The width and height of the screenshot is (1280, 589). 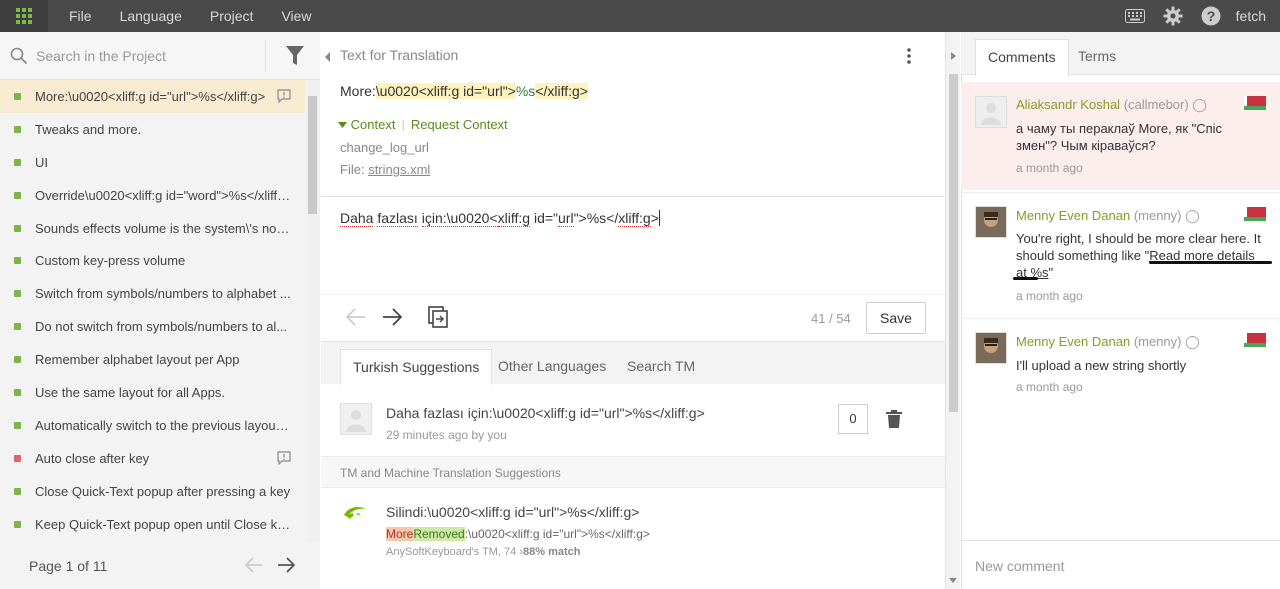 I want to click on tm-section-header: TM and Machine Translation Suggestions, so click(x=633, y=472).